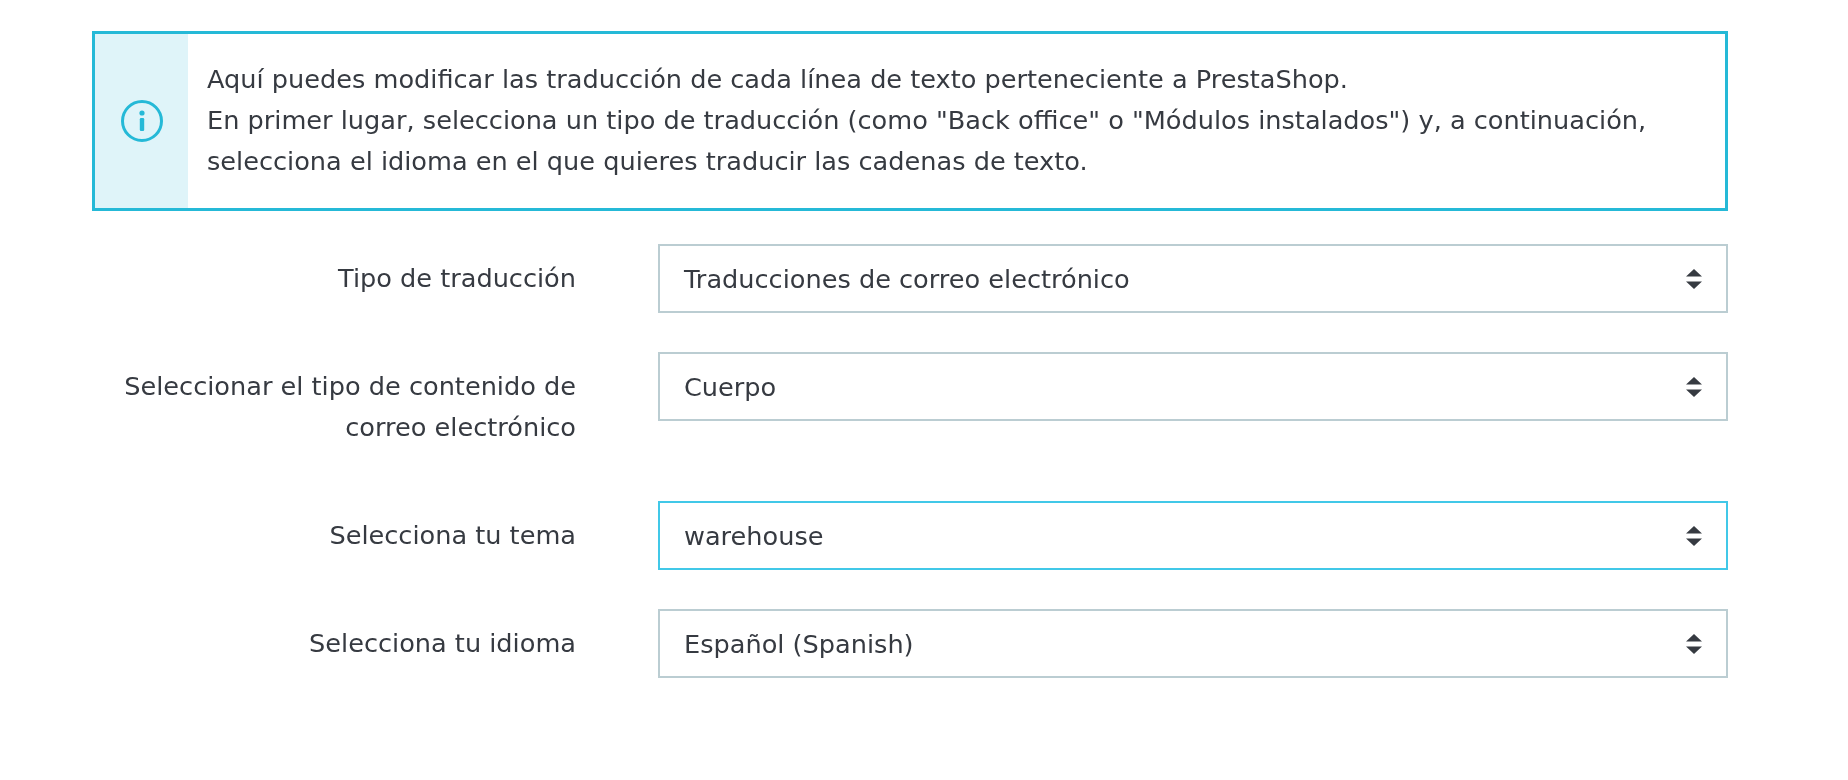 Image resolution: width=1848 pixels, height=780 pixels. What do you see at coordinates (141, 121) in the screenshot?
I see `info-icon` at bounding box center [141, 121].